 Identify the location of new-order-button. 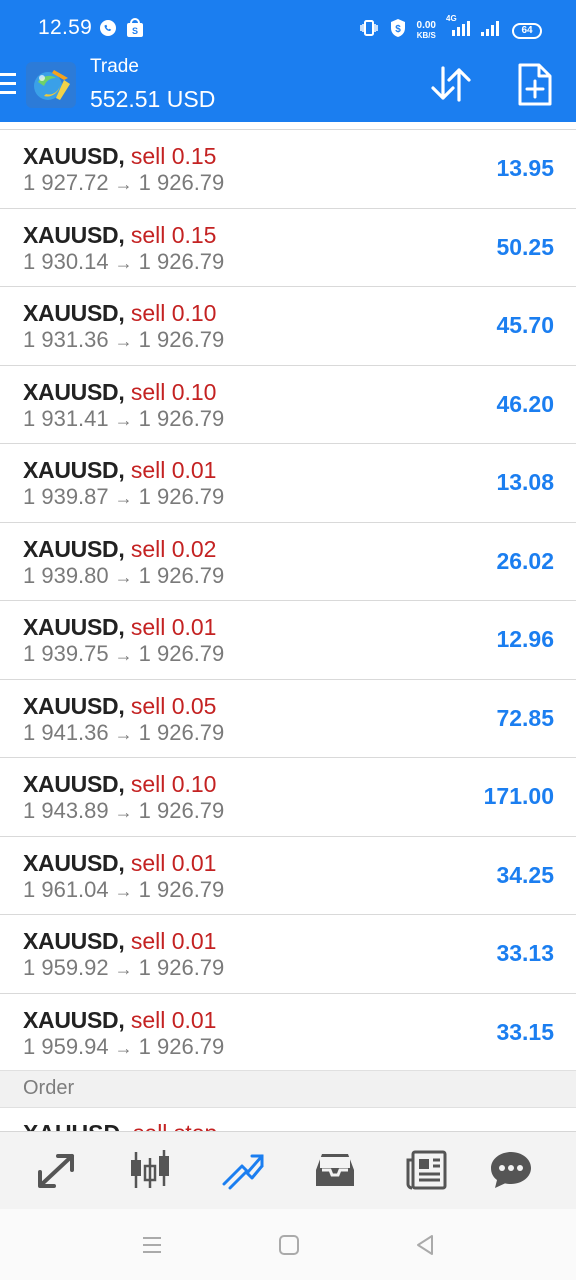
(534, 85).